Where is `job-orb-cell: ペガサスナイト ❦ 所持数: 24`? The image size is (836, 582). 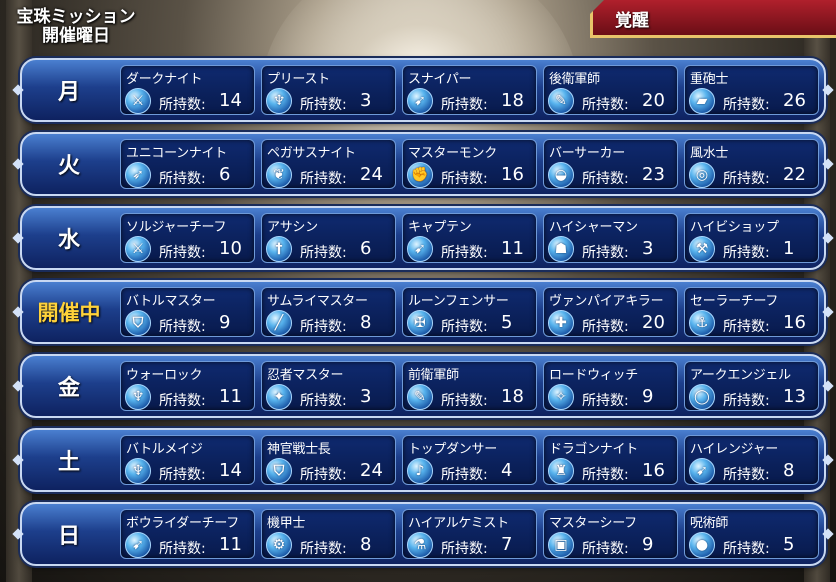
job-orb-cell: ペガサスナイト ❦ 所持数: 24 is located at coordinates (328, 164).